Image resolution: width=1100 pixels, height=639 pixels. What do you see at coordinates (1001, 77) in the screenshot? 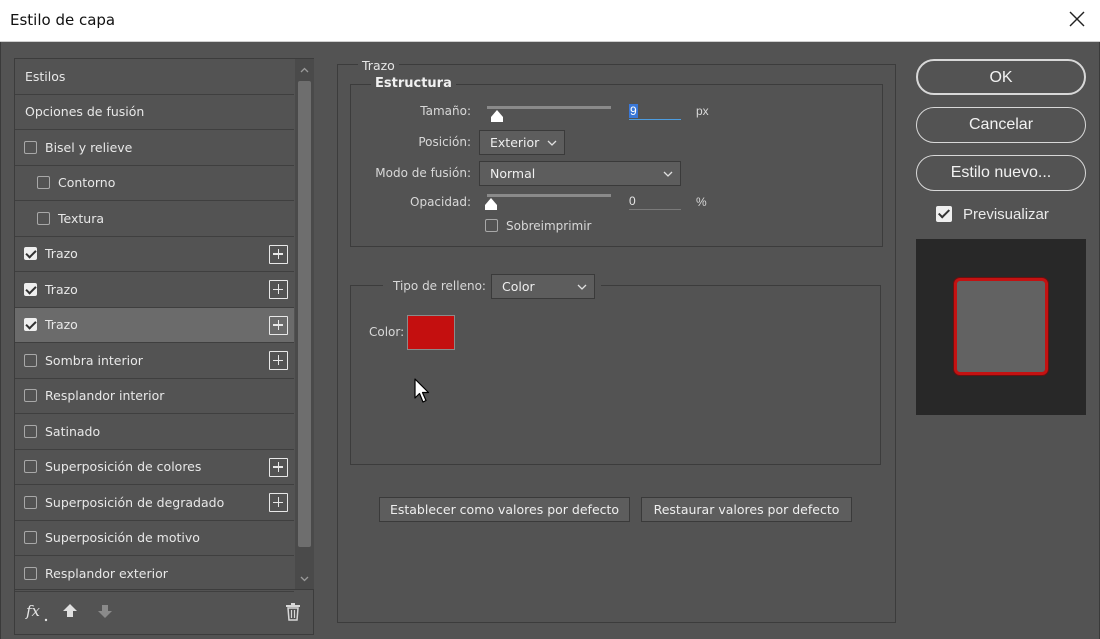
I see `ok-button: OK` at bounding box center [1001, 77].